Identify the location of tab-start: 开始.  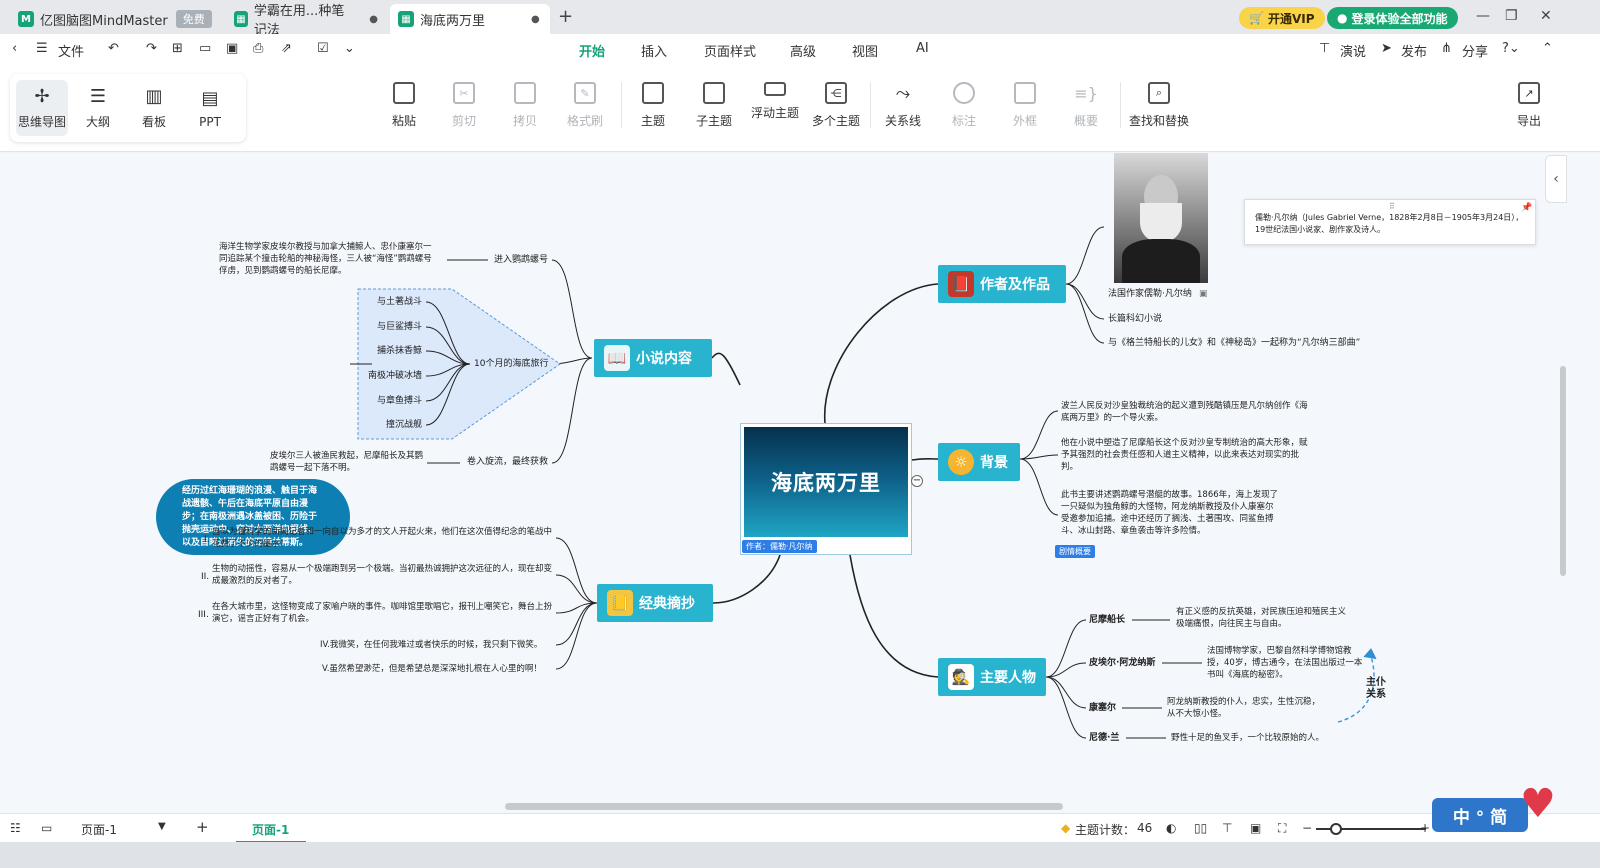
(592, 53).